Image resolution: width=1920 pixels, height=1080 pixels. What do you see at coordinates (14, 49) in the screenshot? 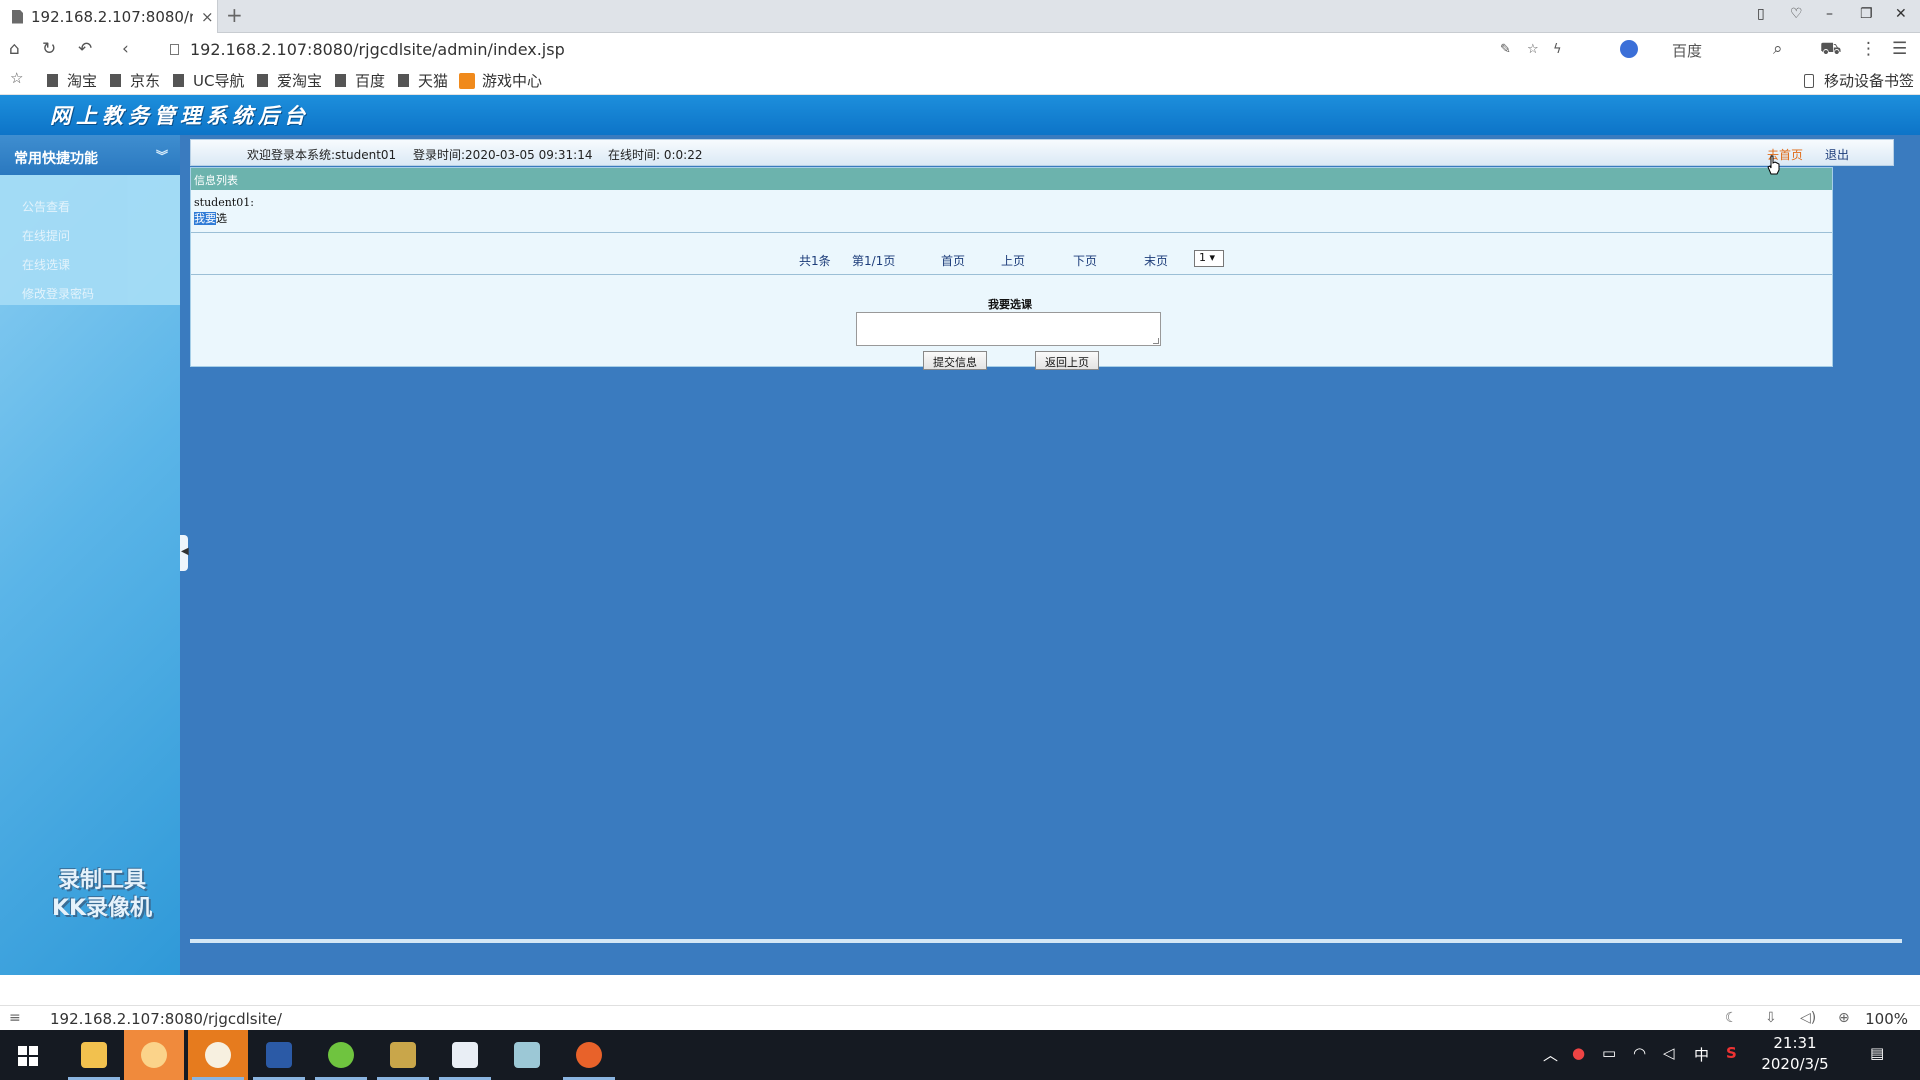
I see `home-icon: ⌂` at bounding box center [14, 49].